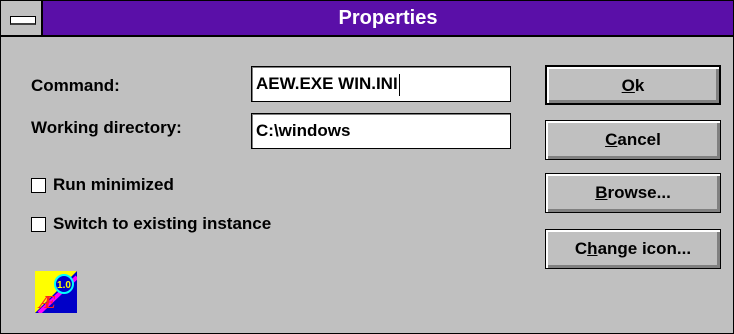 This screenshot has height=334, width=734. I want to click on ok-label-rest: k, so click(639, 85).